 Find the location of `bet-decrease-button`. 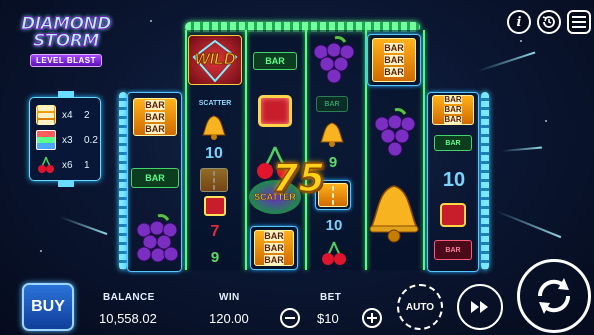

bet-decrease-button is located at coordinates (290, 318).